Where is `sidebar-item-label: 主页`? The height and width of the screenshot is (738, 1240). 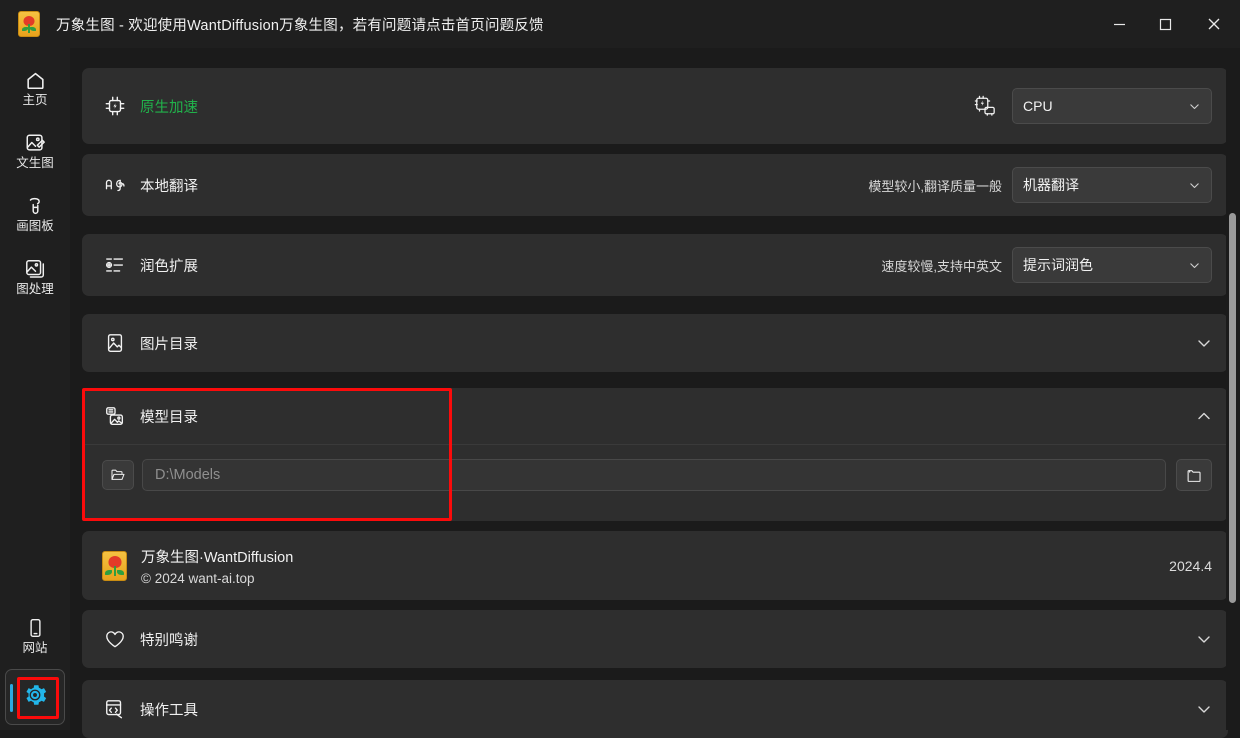
sidebar-item-label: 主页 is located at coordinates (35, 99).